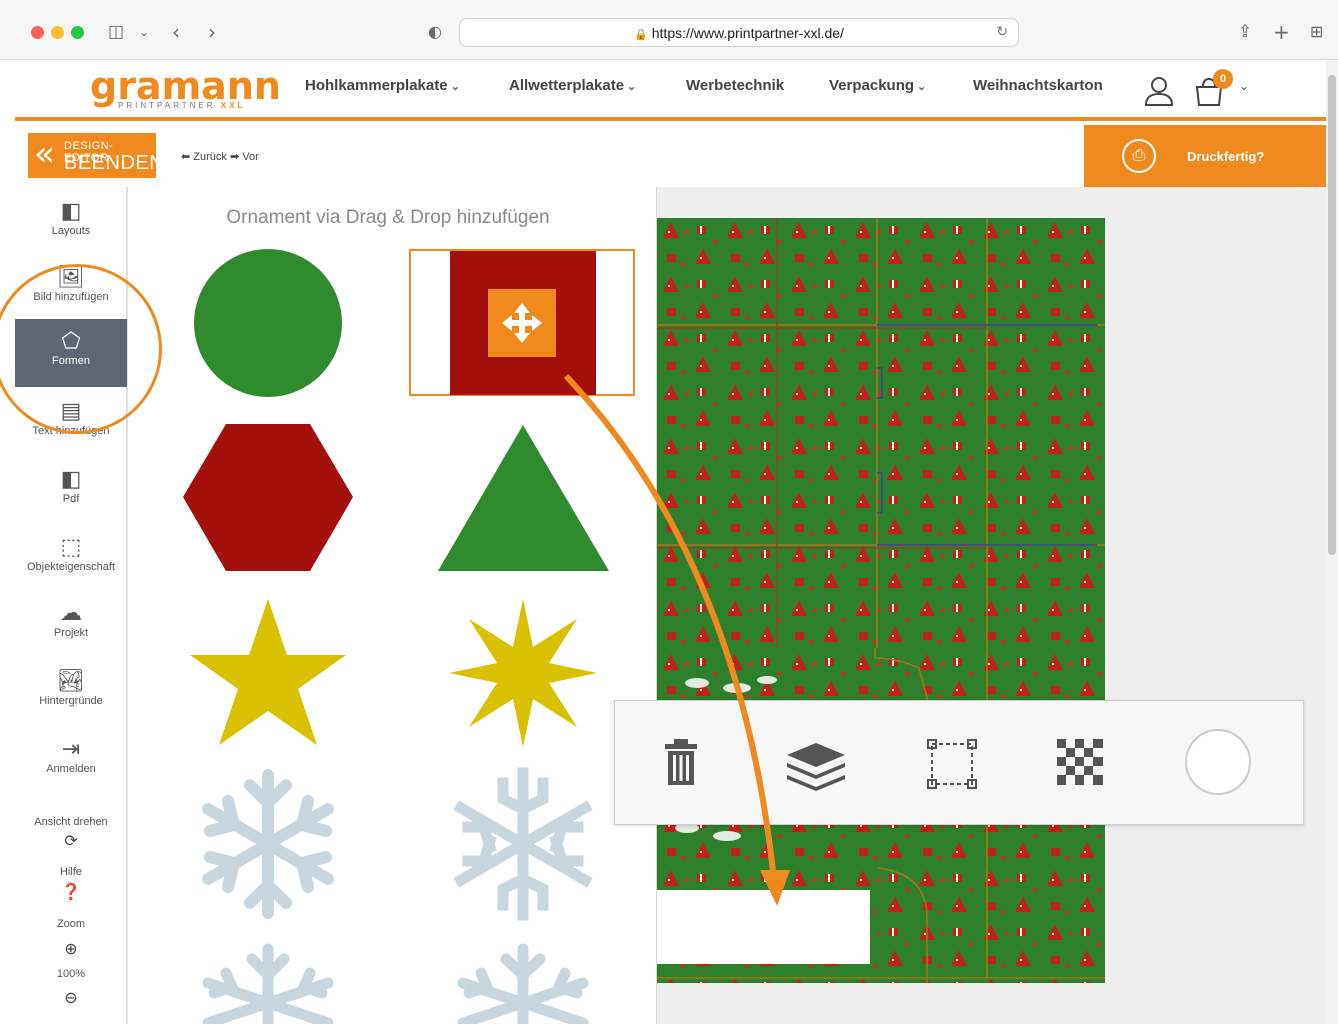 This screenshot has height=1024, width=1338. What do you see at coordinates (71, 292) in the screenshot?
I see `sidebar-item-bild-hinzufuegen: 🖼 Bild hinzufügen` at bounding box center [71, 292].